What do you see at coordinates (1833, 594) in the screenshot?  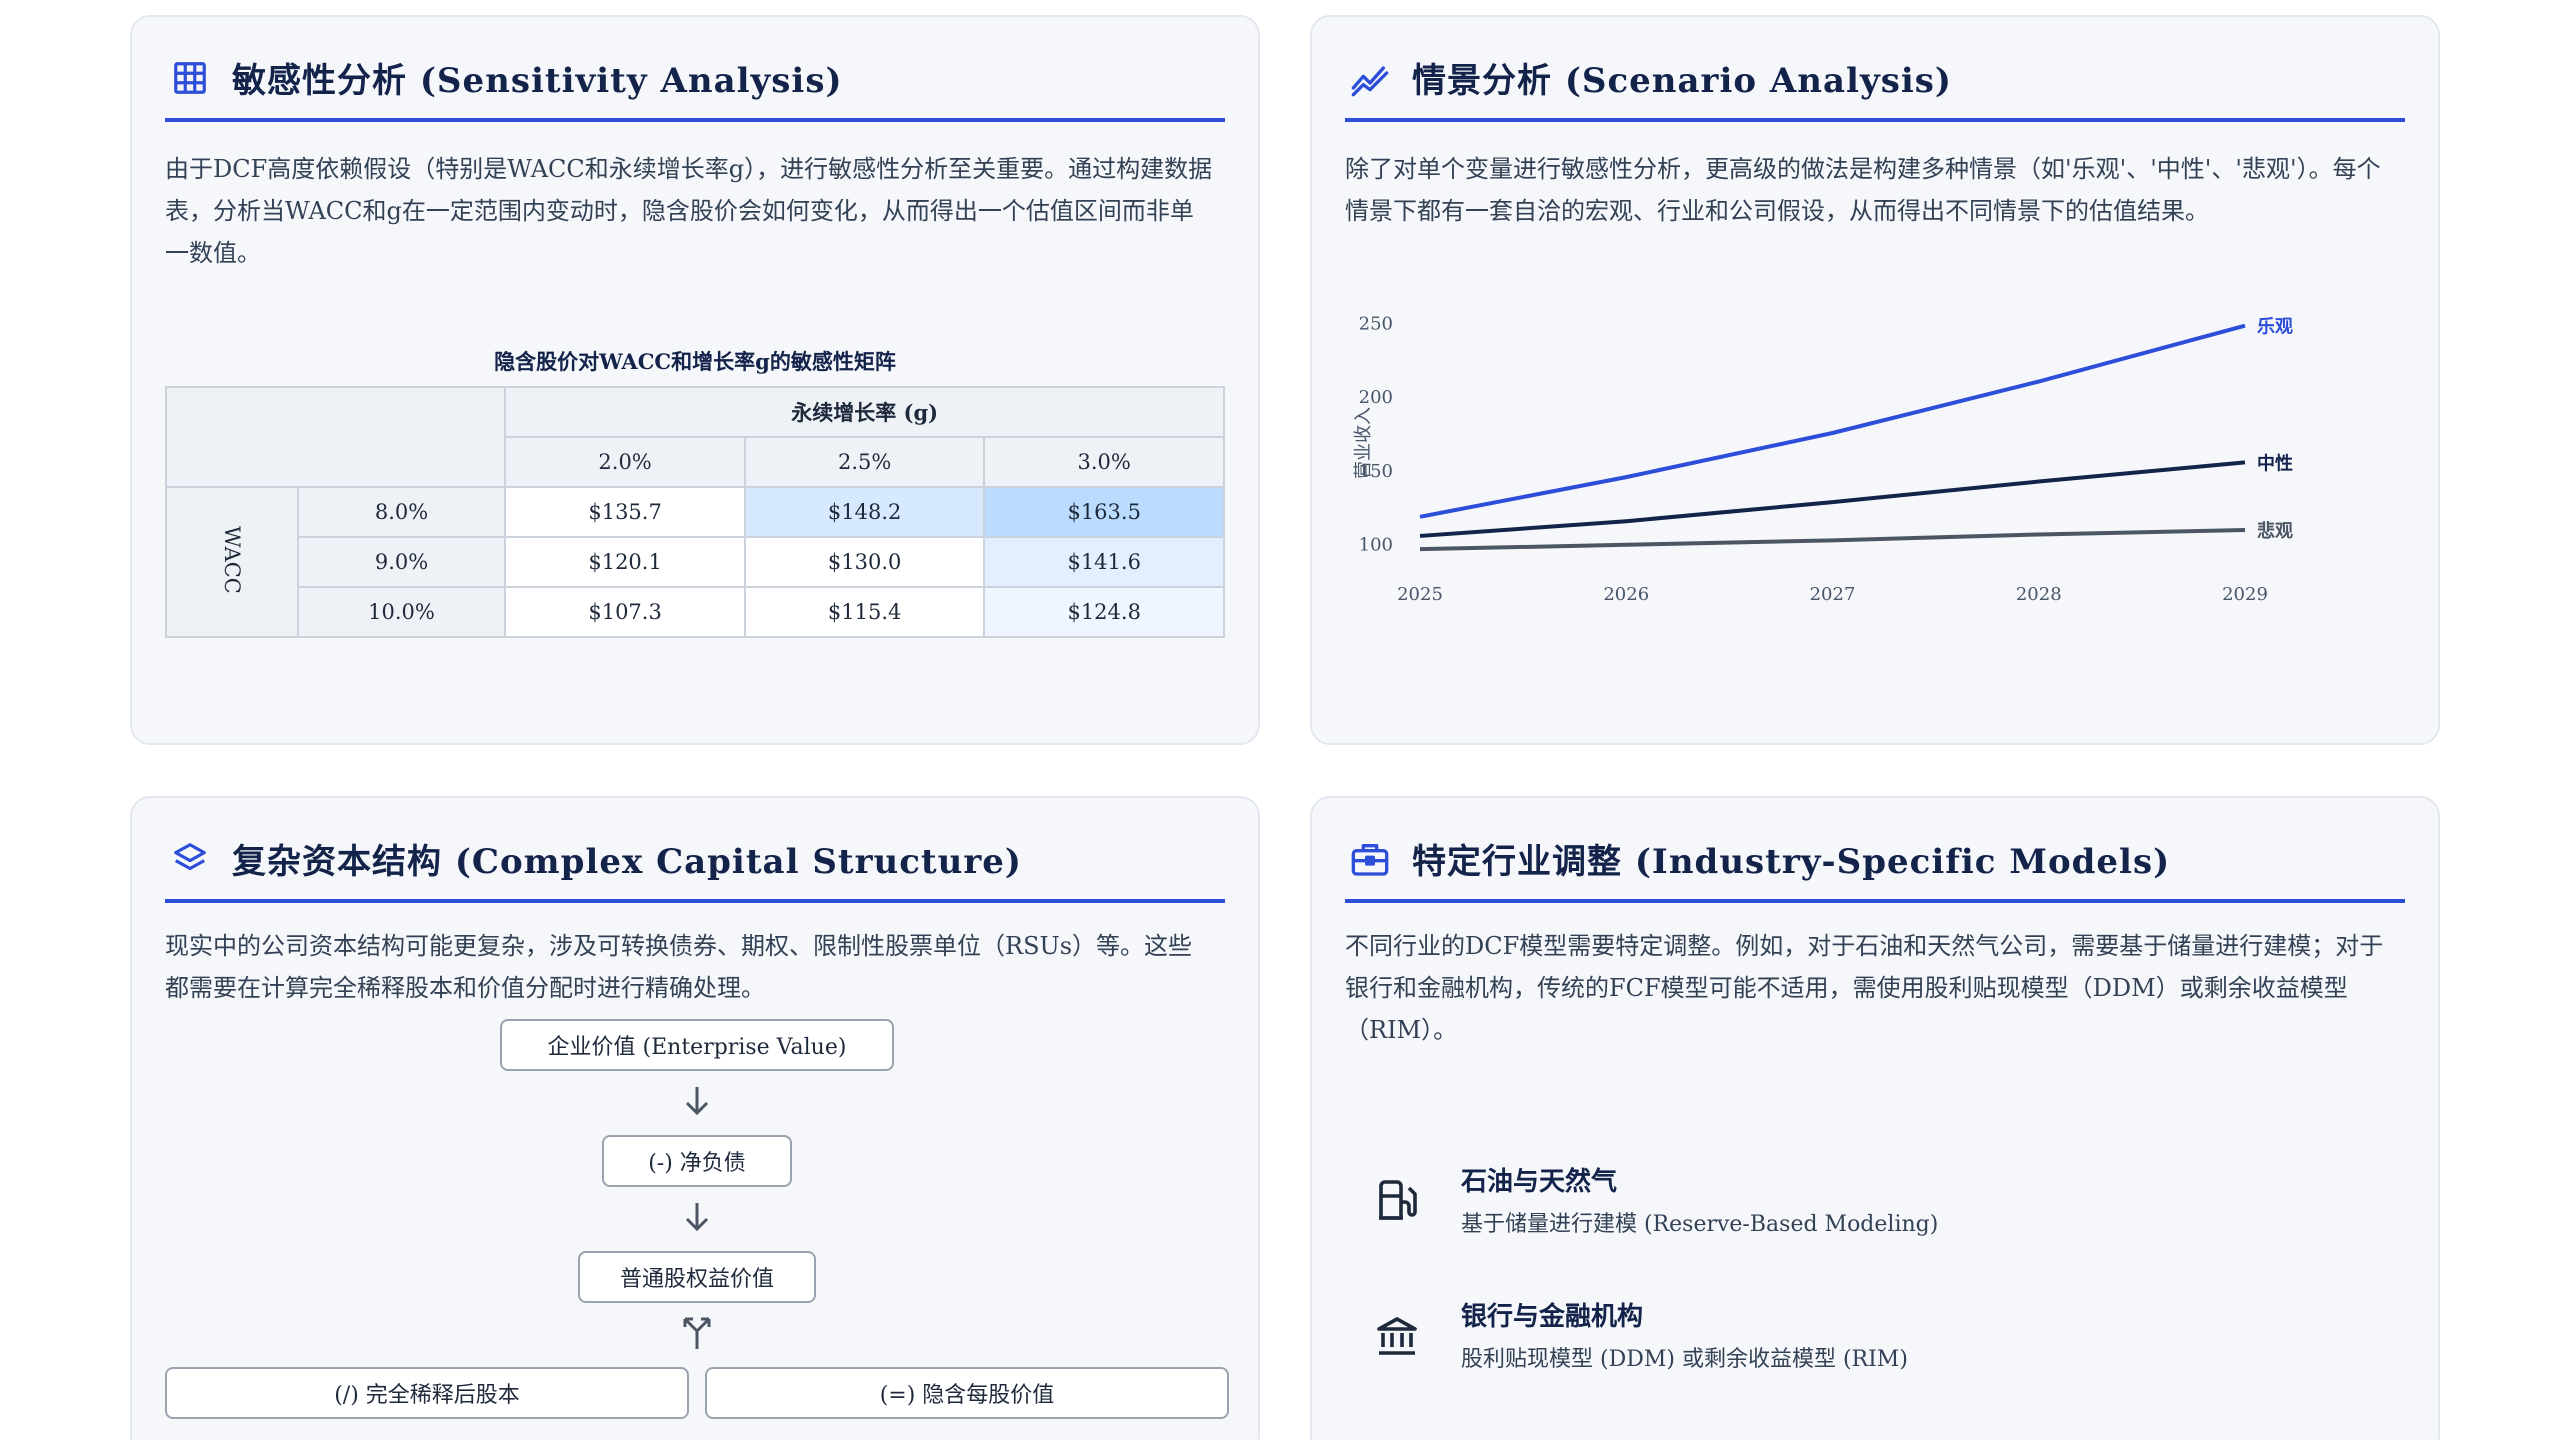 I see `x-tick-label: 2027` at bounding box center [1833, 594].